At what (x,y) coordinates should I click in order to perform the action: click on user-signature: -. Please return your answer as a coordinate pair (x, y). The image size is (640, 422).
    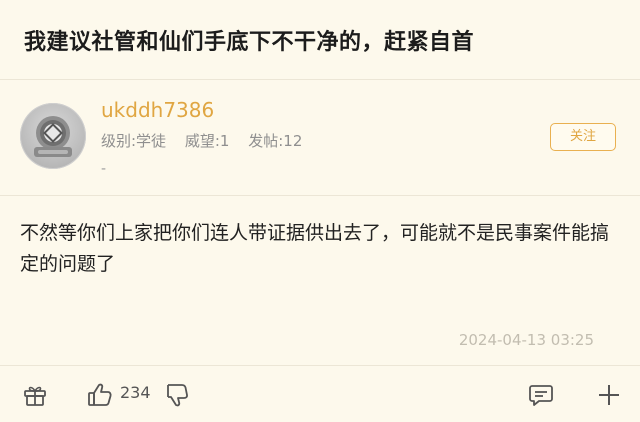
    Looking at the image, I should click on (104, 169).